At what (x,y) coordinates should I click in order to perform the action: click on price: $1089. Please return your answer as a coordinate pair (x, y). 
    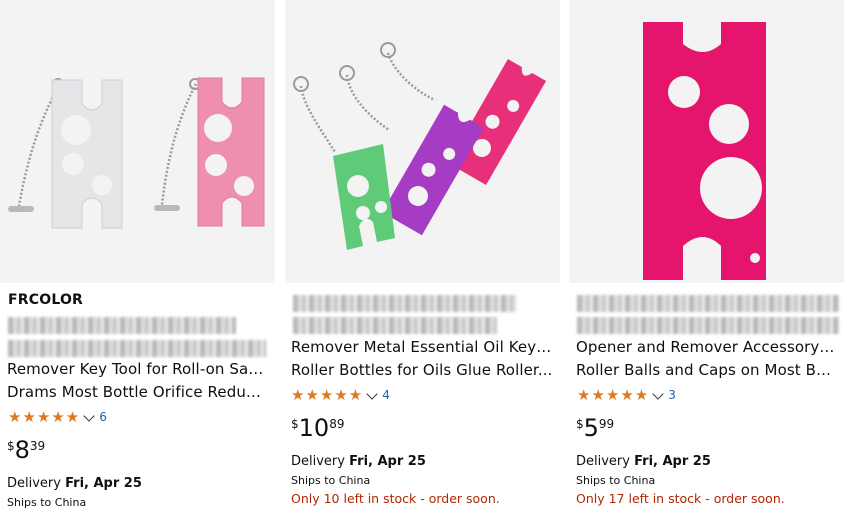
    Looking at the image, I should click on (318, 428).